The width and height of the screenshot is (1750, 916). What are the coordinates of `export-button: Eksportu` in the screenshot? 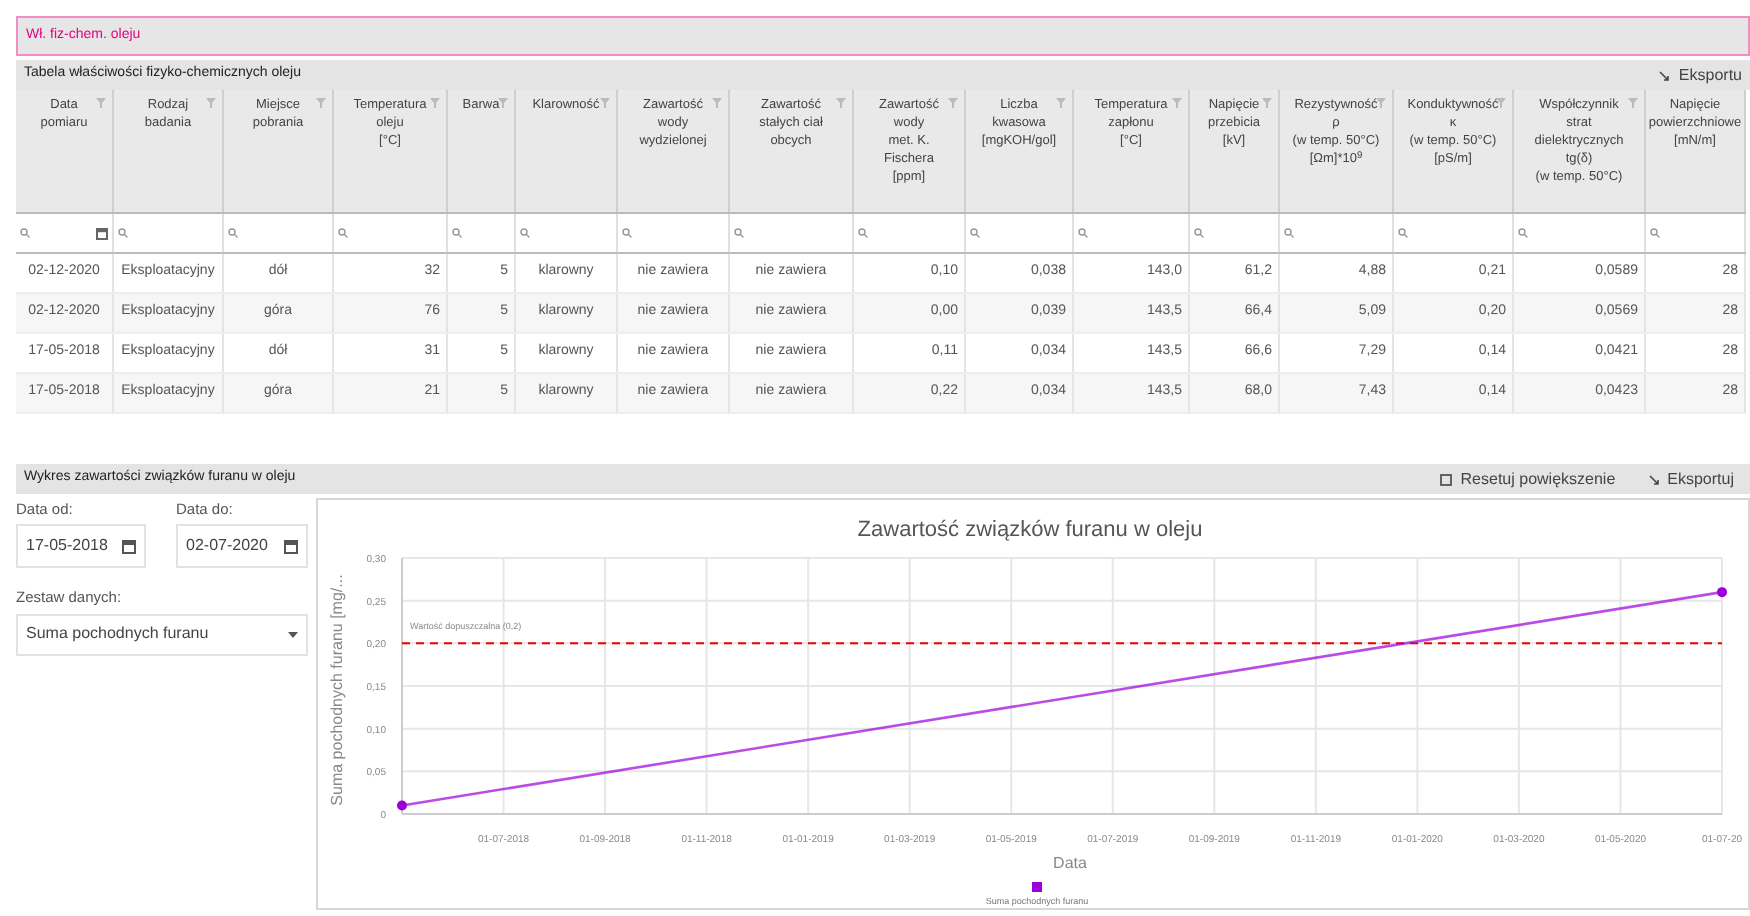 It's located at (1700, 75).